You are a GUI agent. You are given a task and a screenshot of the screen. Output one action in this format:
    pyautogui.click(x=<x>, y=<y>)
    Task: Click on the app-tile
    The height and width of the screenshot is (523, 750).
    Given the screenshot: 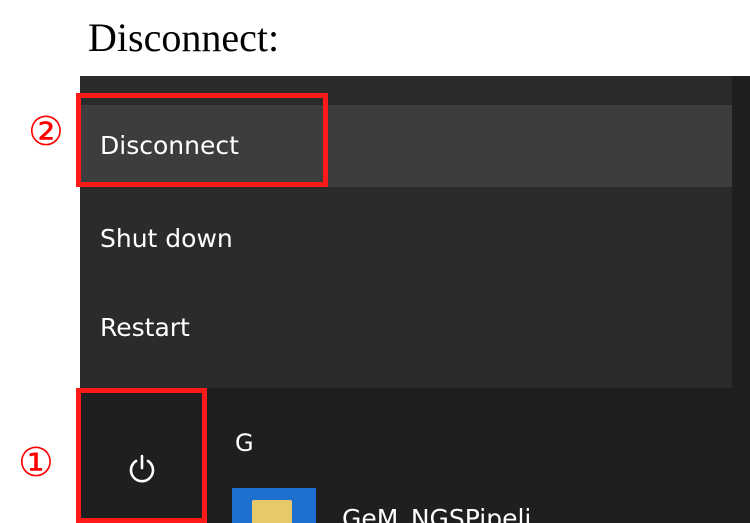 What is the action you would take?
    pyautogui.click(x=274, y=505)
    